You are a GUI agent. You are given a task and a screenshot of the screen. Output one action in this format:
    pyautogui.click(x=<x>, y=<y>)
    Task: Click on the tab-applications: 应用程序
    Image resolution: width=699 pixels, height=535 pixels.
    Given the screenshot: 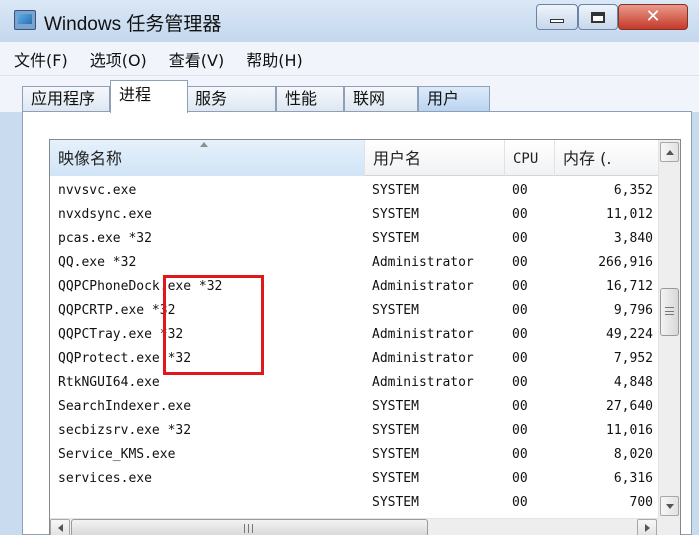 What is the action you would take?
    pyautogui.click(x=66, y=99)
    